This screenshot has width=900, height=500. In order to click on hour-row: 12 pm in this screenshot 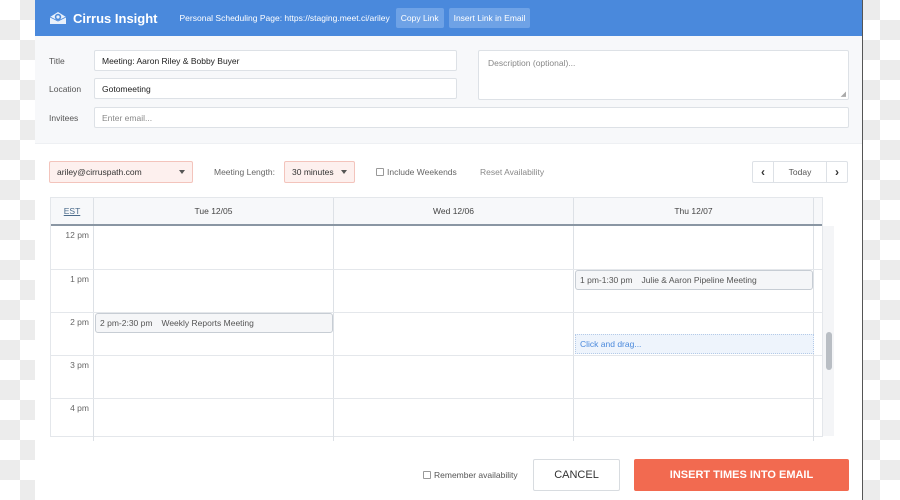, I will do `click(436, 247)`.